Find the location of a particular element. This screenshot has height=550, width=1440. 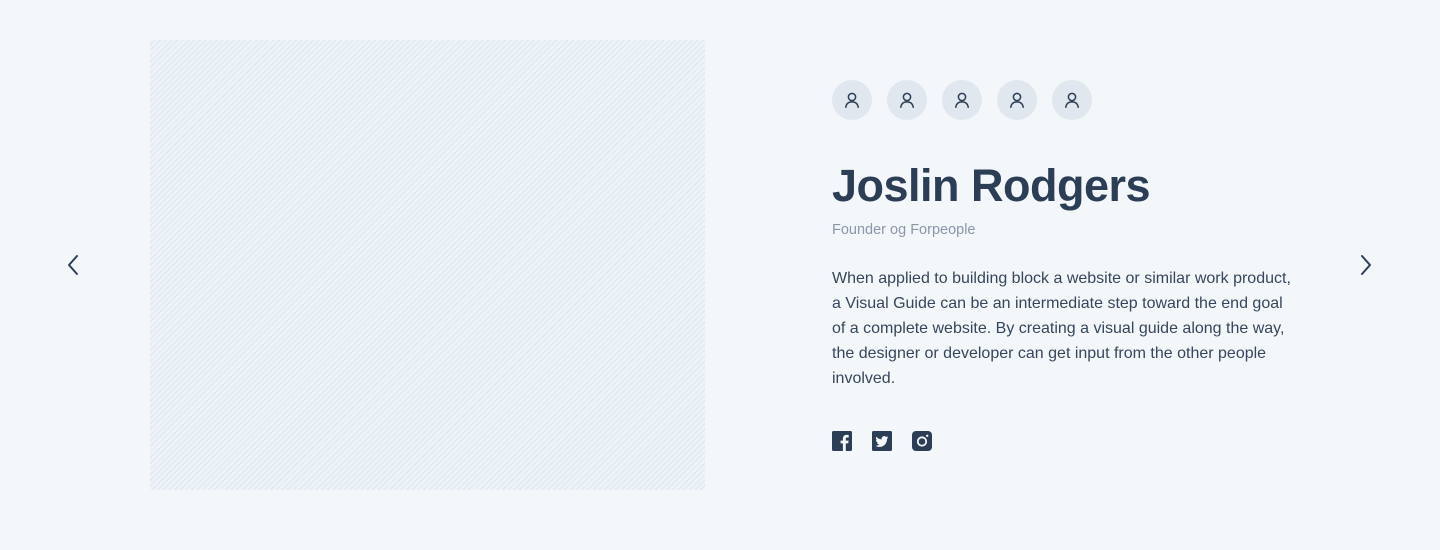

avatar-list is located at coordinates (1067, 100).